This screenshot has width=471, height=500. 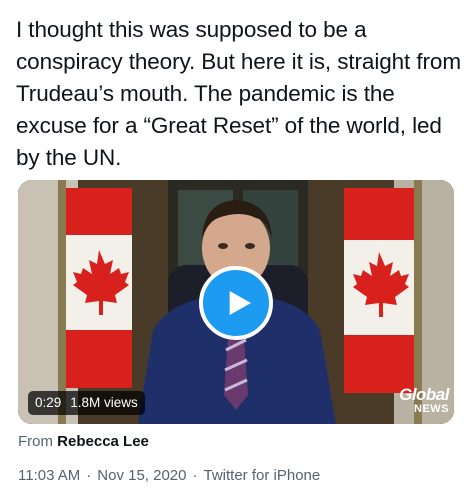 I want to click on video-views: 1.8M views, so click(x=104, y=402).